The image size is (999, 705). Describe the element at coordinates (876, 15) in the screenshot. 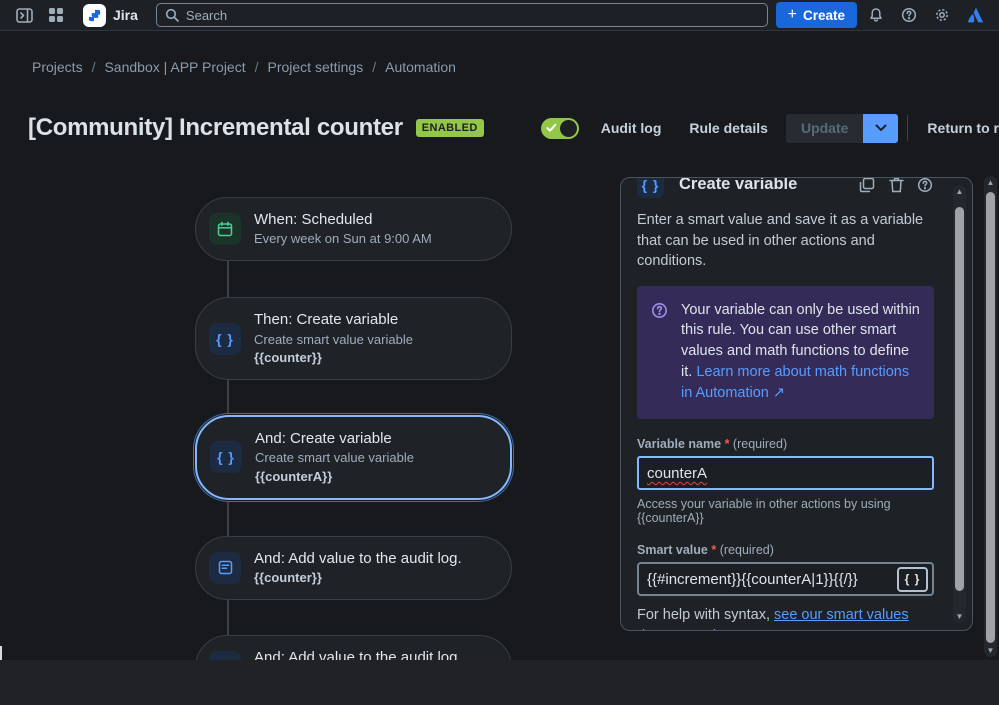

I see `notifications-icon` at that location.